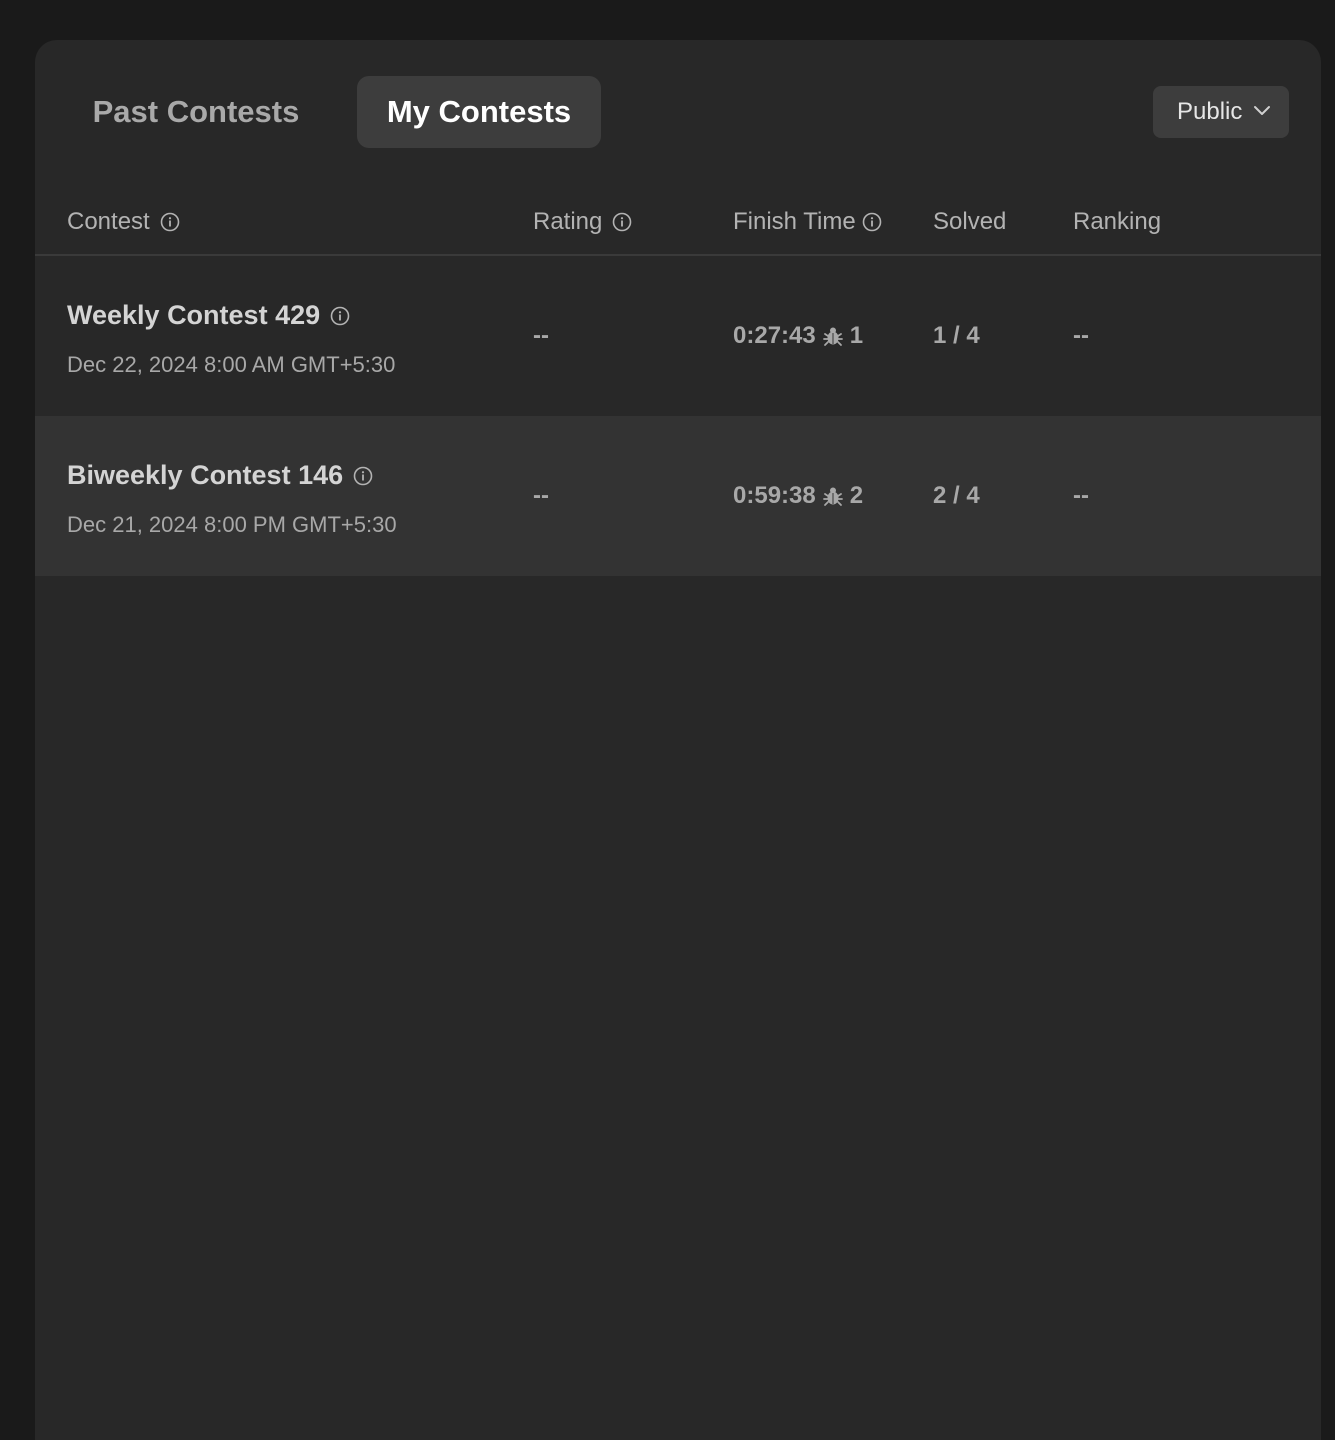 The height and width of the screenshot is (1440, 1335). I want to click on bug-count: 2, so click(856, 495).